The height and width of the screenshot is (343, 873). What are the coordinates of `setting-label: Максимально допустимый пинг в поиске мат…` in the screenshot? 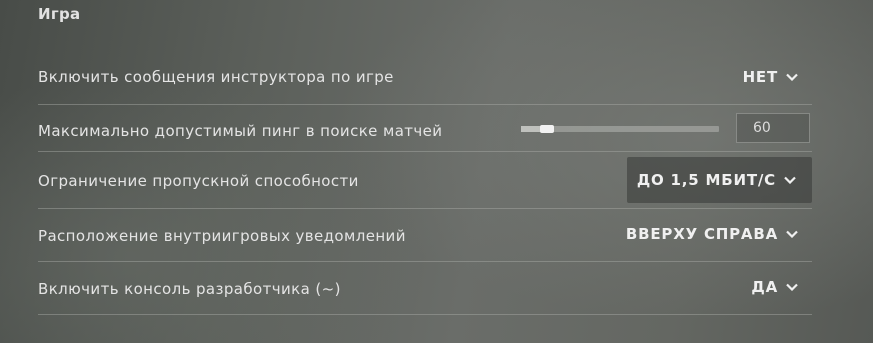 It's located at (240, 131).